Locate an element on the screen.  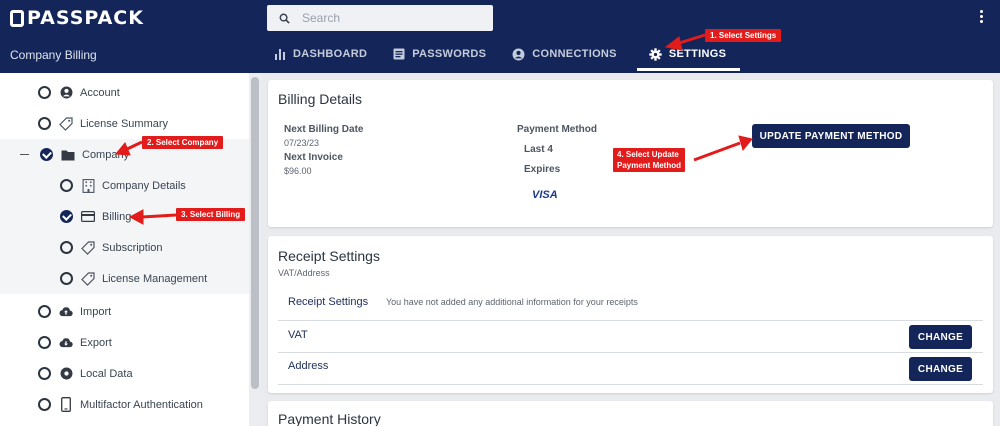
step4-callout-line2: Payment Method is located at coordinates (649, 165).